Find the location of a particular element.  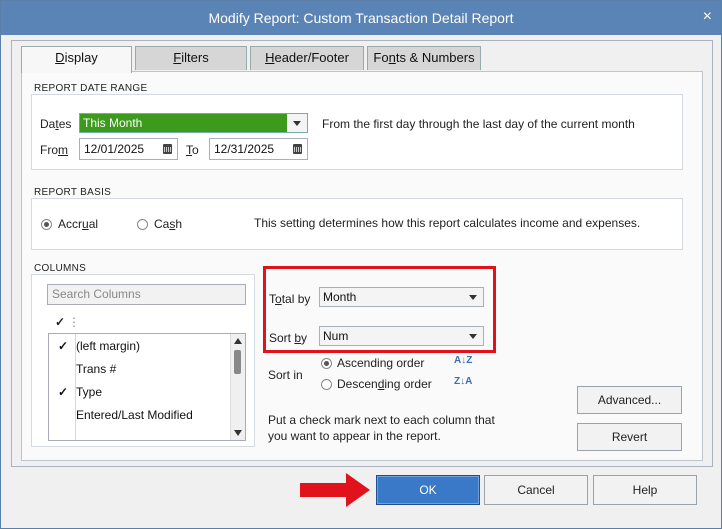

columns-section-label: COLUMNS is located at coordinates (60, 268).